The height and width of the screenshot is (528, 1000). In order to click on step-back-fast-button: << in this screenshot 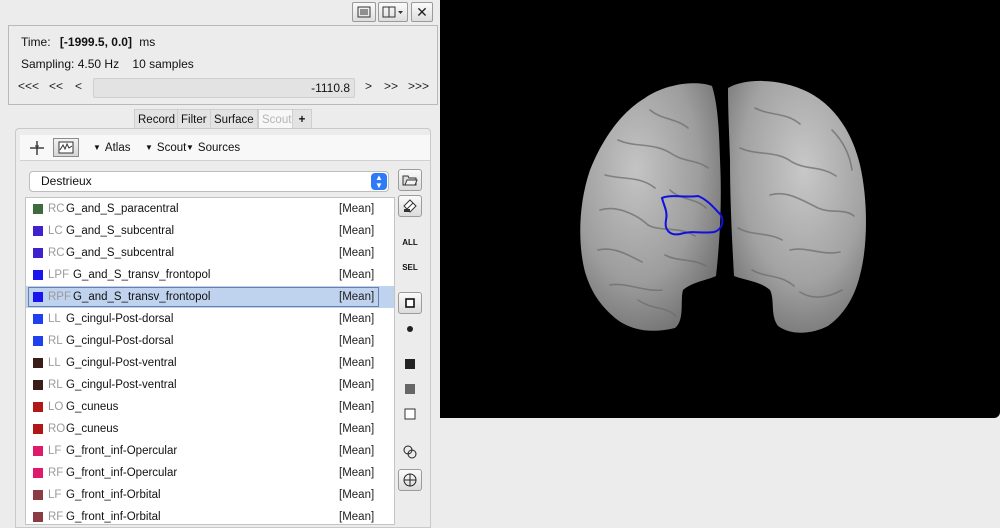, I will do `click(56, 86)`.